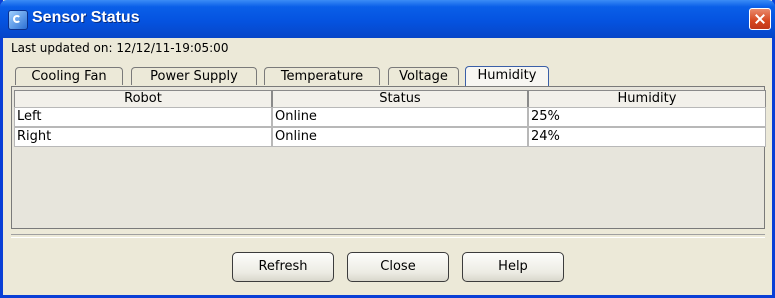 The height and width of the screenshot is (298, 775). I want to click on close-button: Close, so click(398, 267).